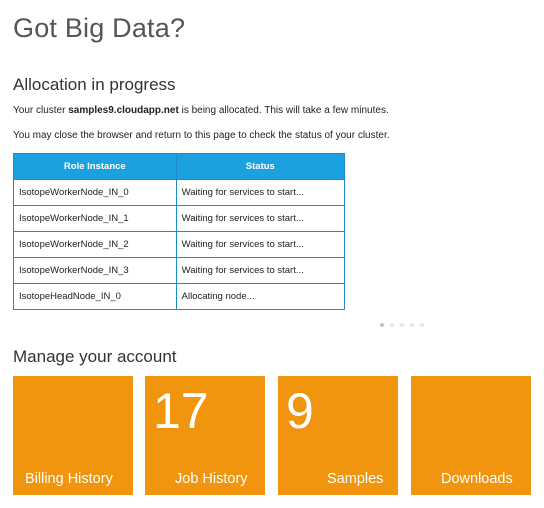 The image size is (544, 508). Describe the element at coordinates (181, 411) in the screenshot. I see `tile-count: 17` at that location.